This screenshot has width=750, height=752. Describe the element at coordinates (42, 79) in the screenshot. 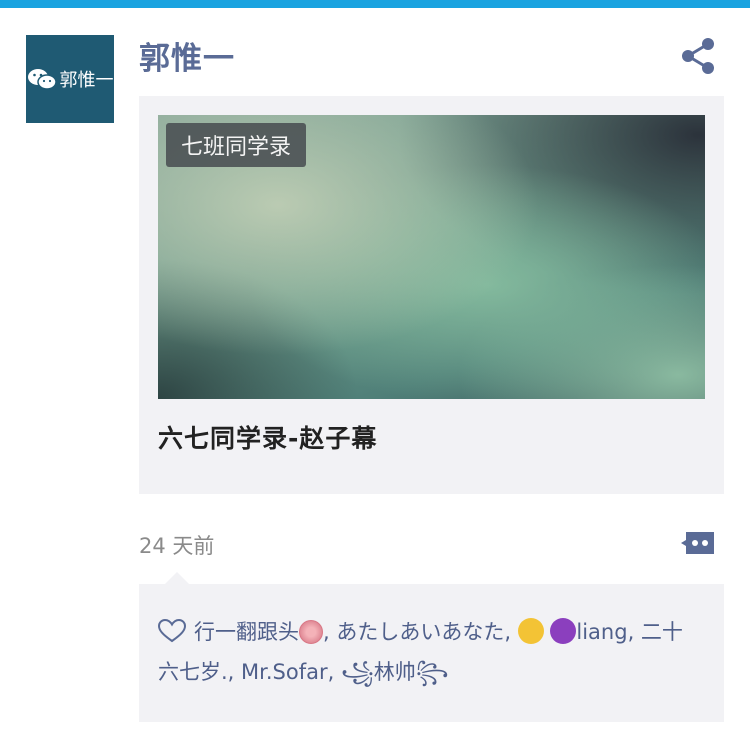

I see `wechat-icon` at that location.